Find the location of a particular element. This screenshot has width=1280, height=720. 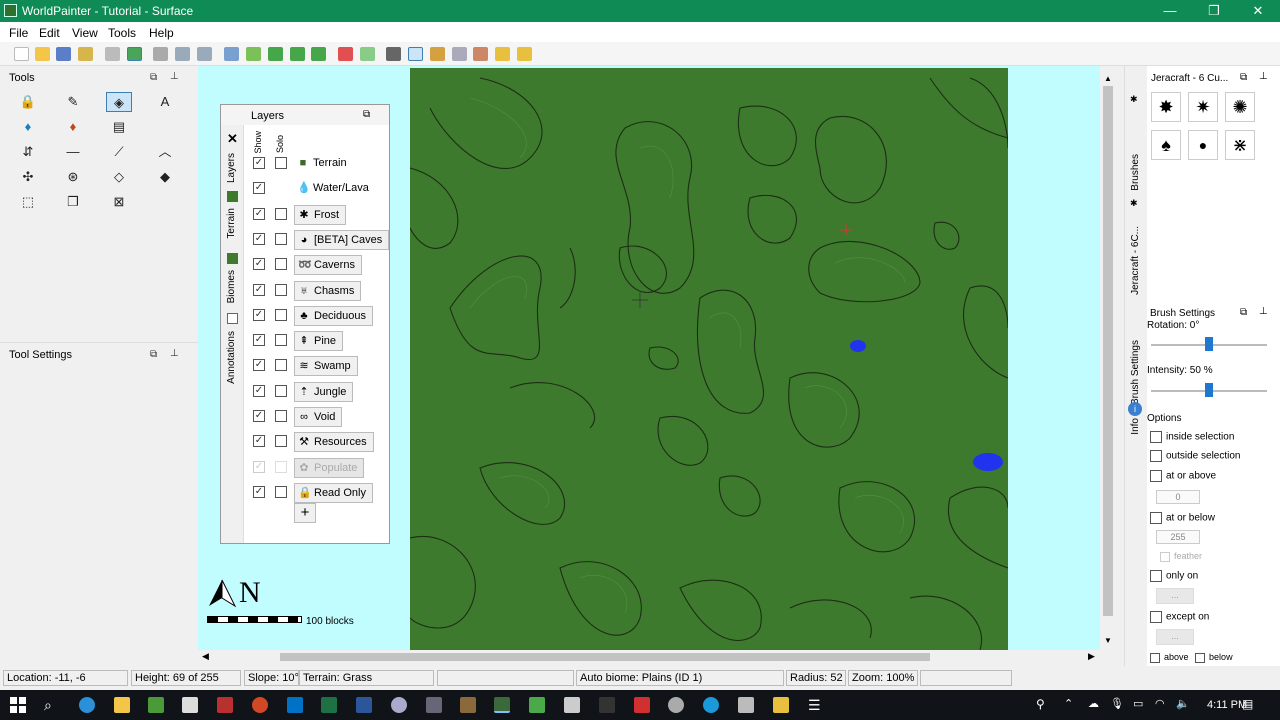

pan-icon is located at coordinates (393, 54).